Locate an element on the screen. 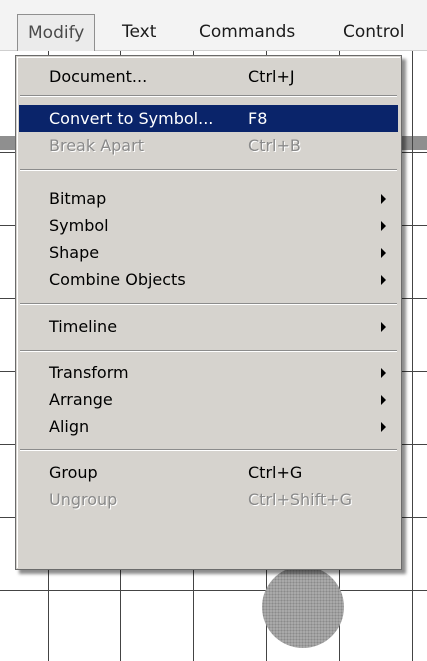 The image size is (427, 661). menu-item-convert-to-symbol: Convert to Symbol... F8 is located at coordinates (208, 118).